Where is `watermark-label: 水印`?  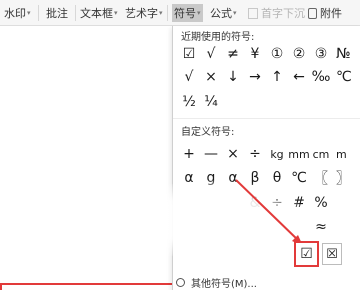
watermark-label: 水印 is located at coordinates (15, 13).